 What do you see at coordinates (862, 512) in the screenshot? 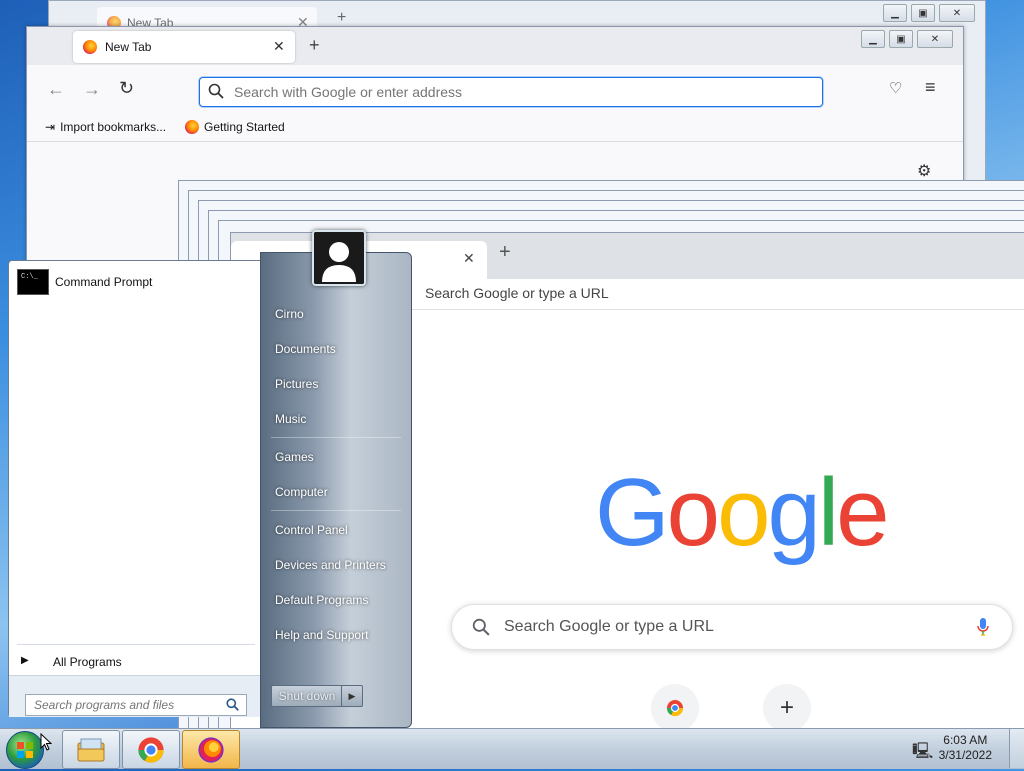
I see `logo-letter: e` at bounding box center [862, 512].